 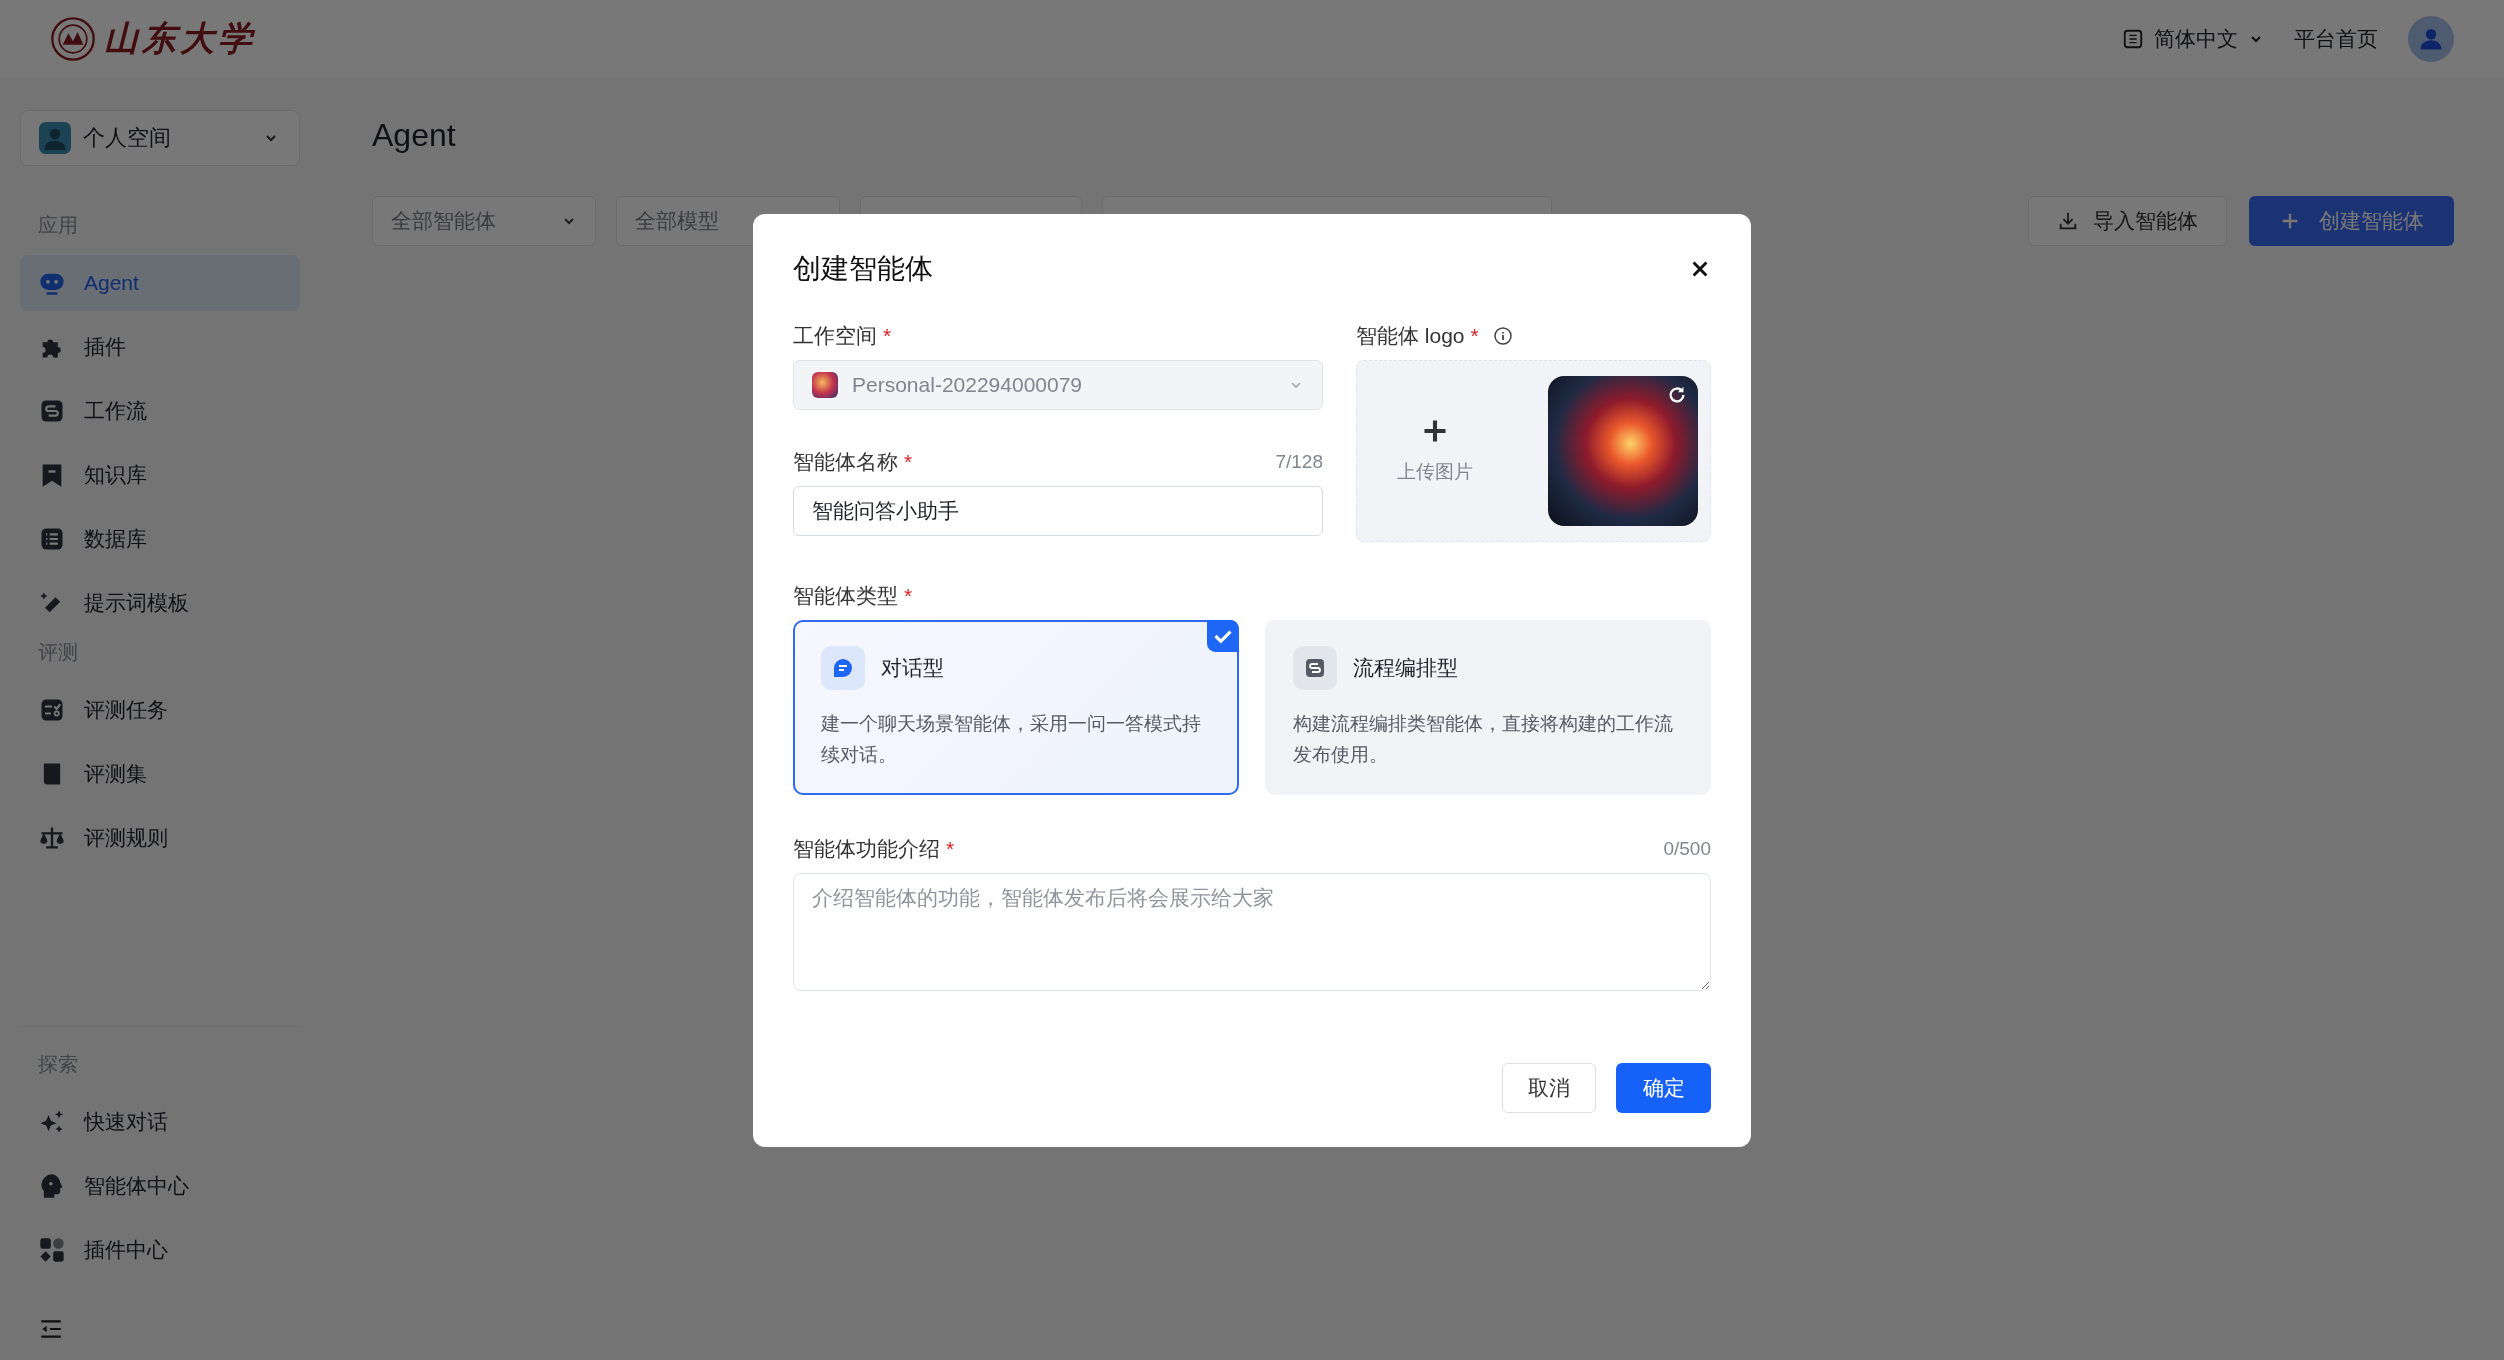 What do you see at coordinates (52, 1250) in the screenshot?
I see `shapes-icon` at bounding box center [52, 1250].